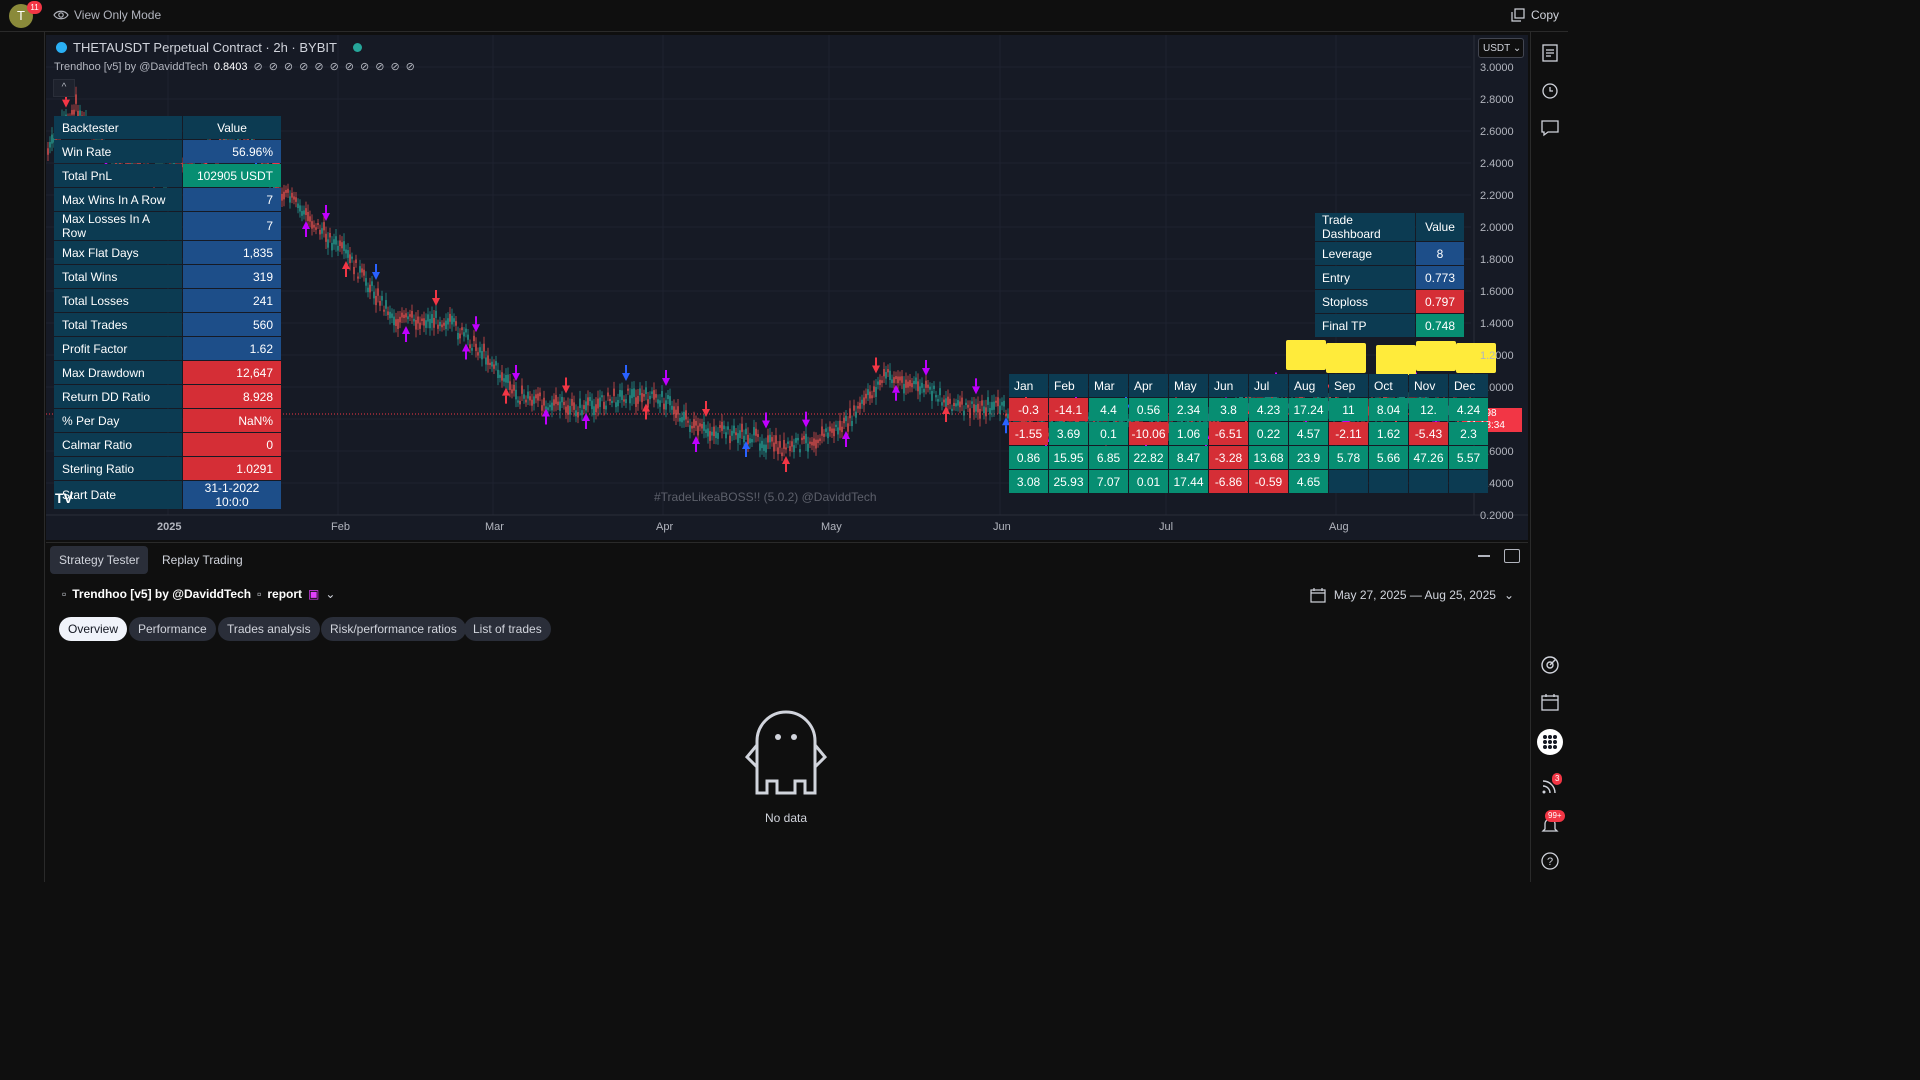 Image resolution: width=1920 pixels, height=1080 pixels. What do you see at coordinates (1268, 433) in the screenshot?
I see `monthly-return-cell: 0.22` at bounding box center [1268, 433].